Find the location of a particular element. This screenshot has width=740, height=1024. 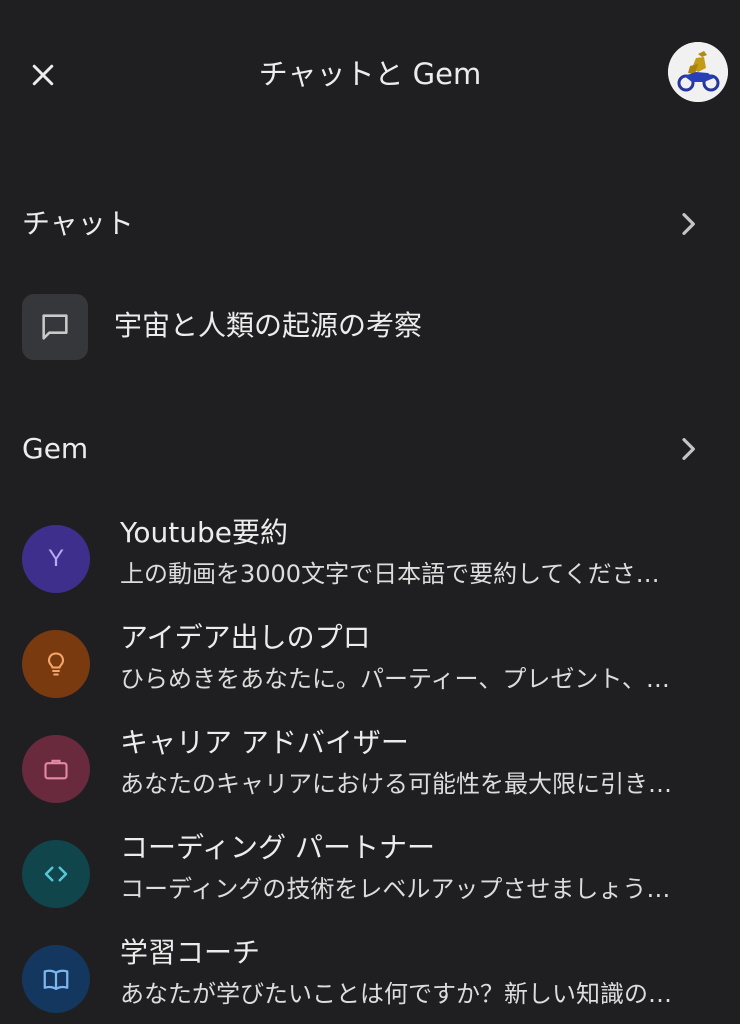

gems-section-label: Gem is located at coordinates (55, 448).